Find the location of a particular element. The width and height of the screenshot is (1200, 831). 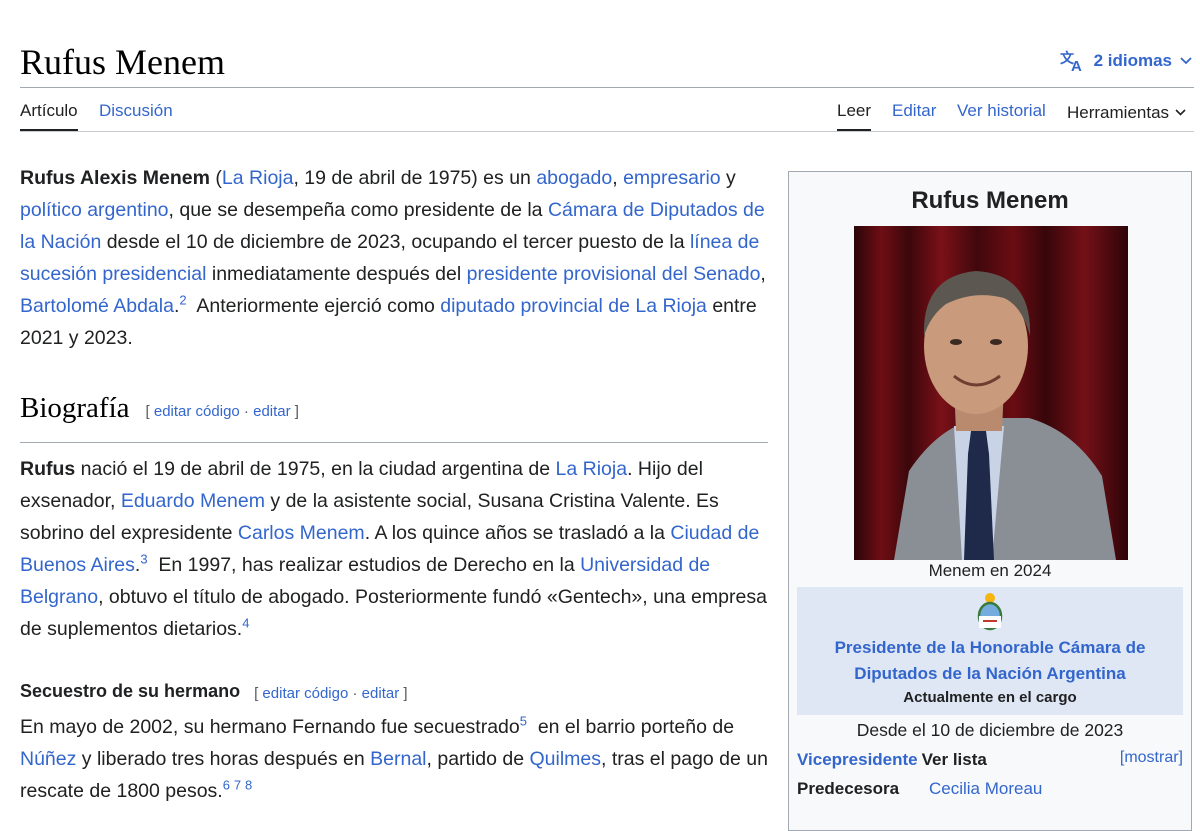

text: inmediatamente después del is located at coordinates (336, 274).